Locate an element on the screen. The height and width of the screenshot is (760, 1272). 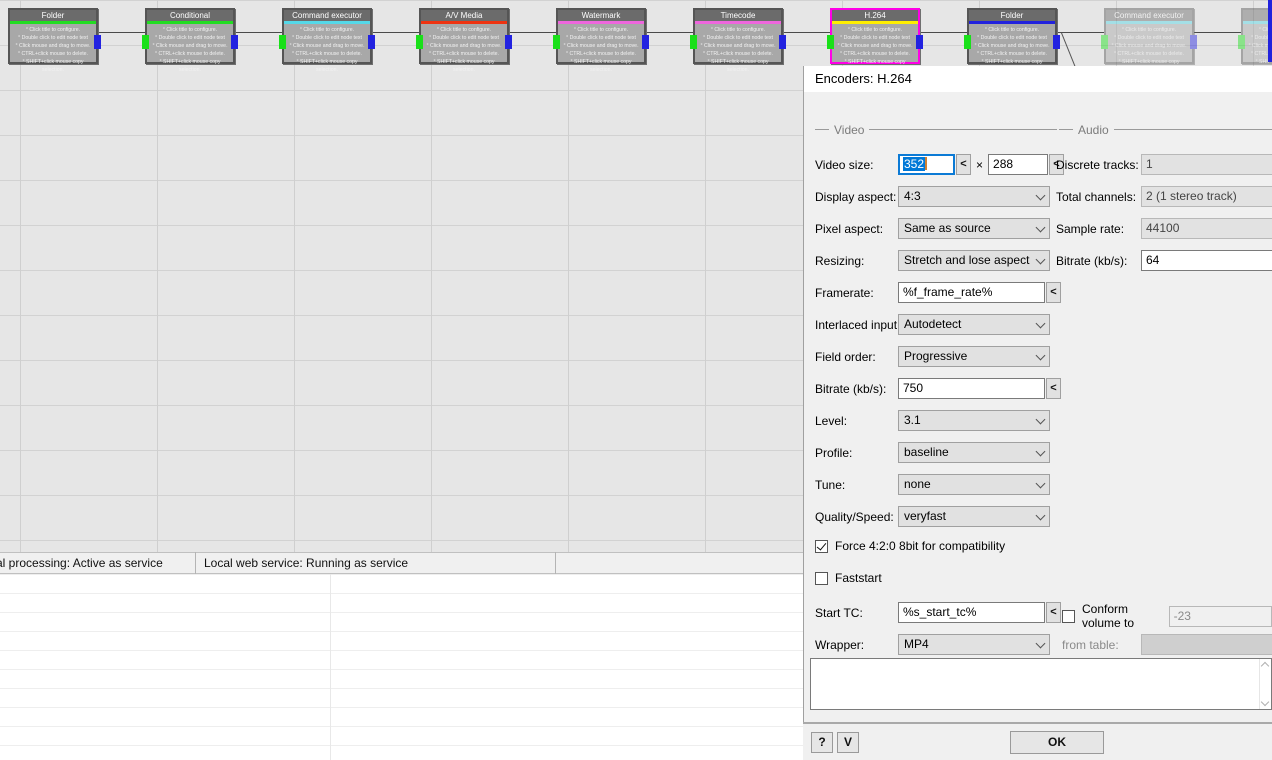
version-button: V is located at coordinates (848, 742).